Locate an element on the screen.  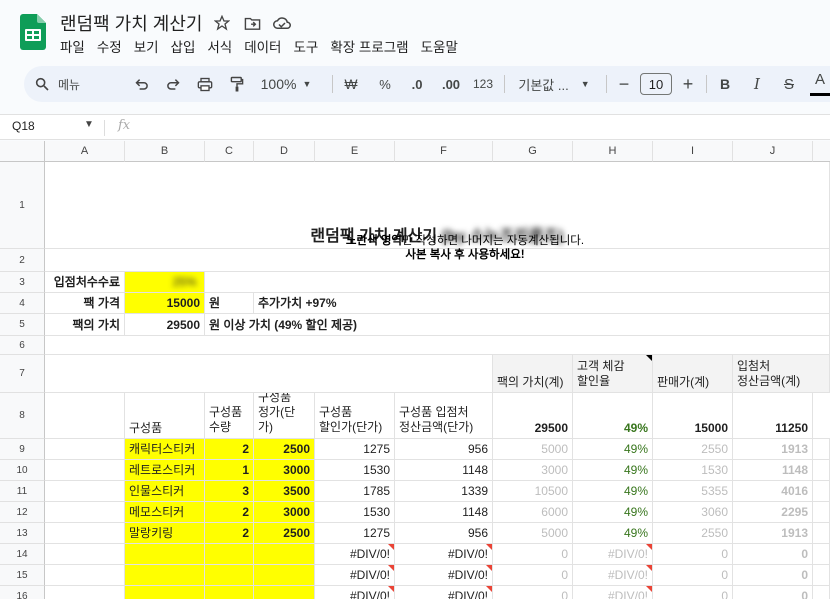
star-icon is located at coordinates (222, 23).